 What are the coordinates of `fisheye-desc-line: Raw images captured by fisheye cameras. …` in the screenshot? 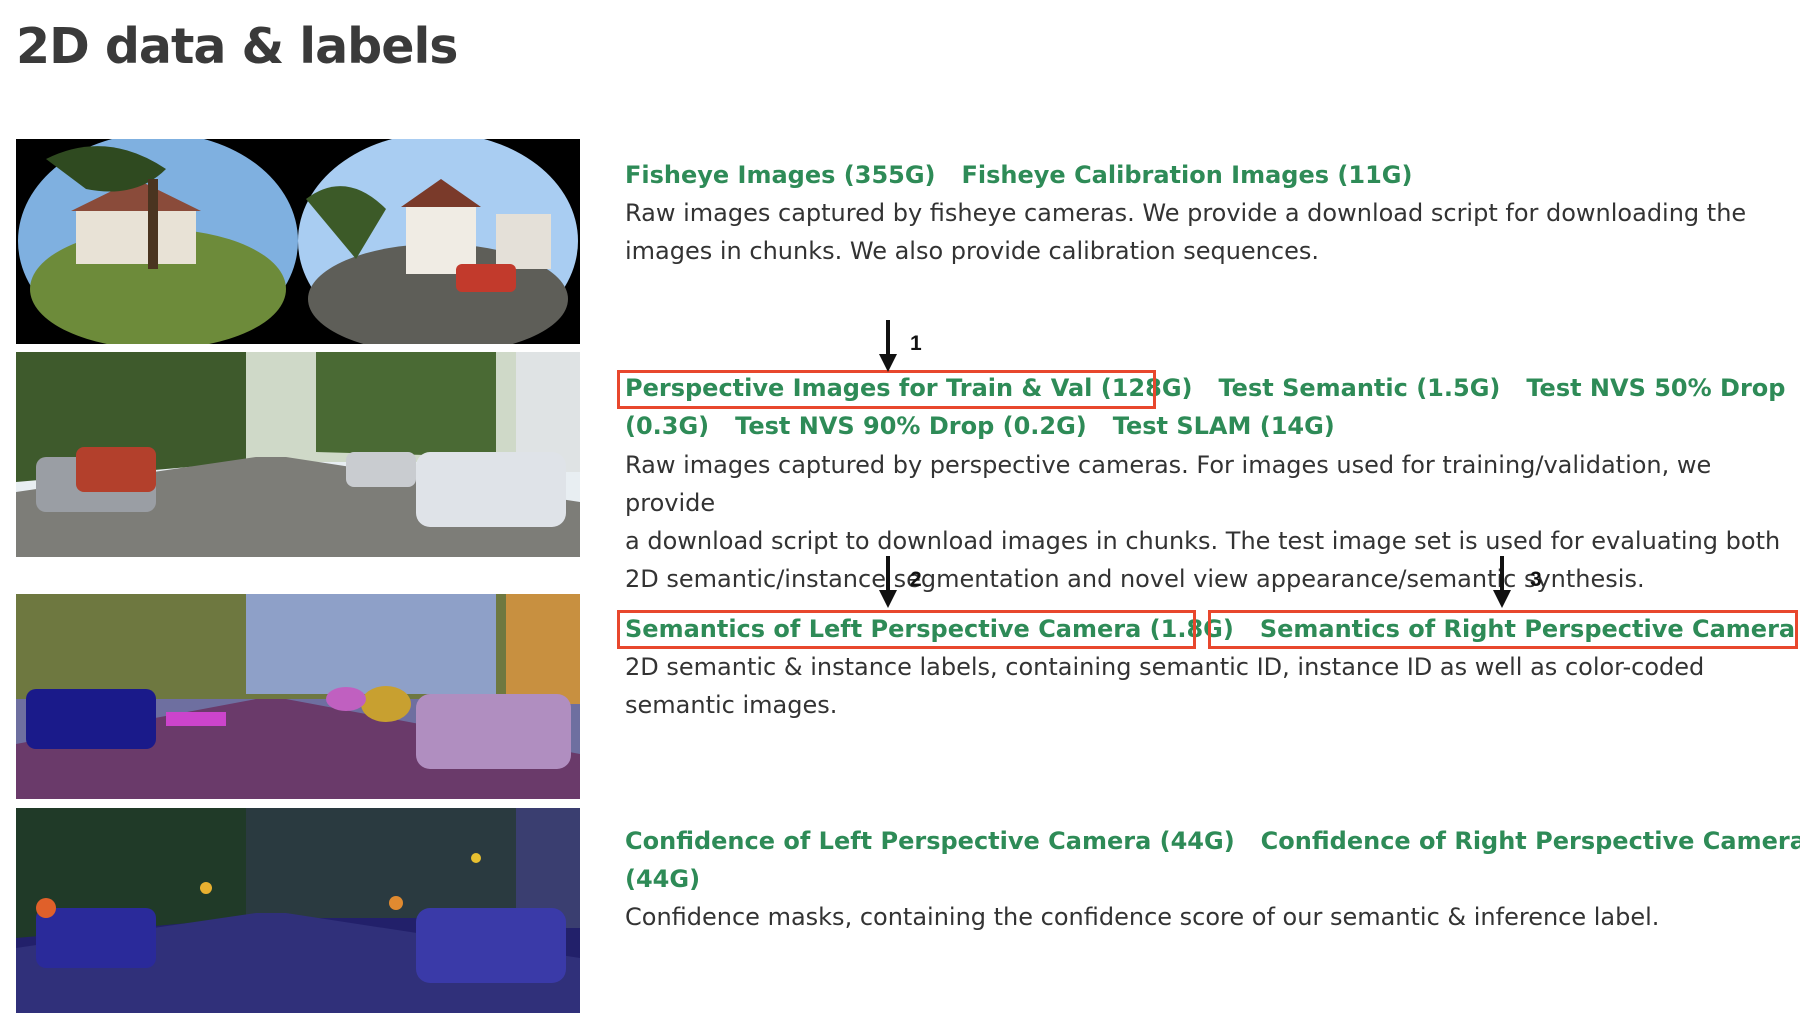 It's located at (1186, 213).